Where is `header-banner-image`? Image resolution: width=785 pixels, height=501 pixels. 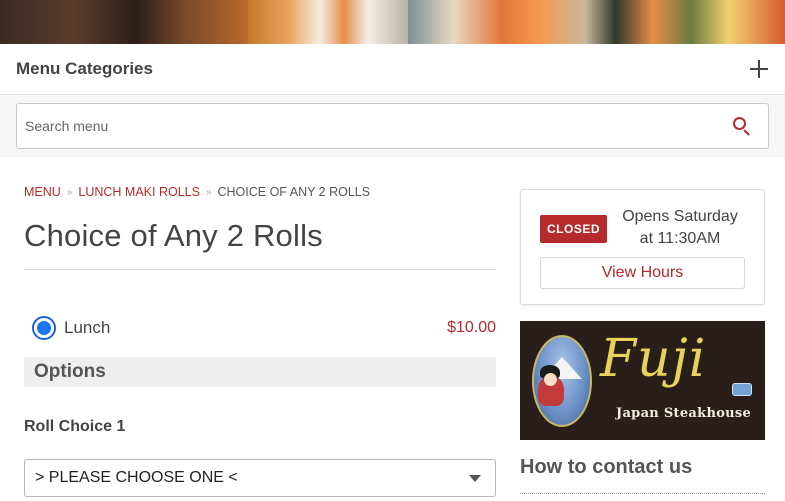 header-banner-image is located at coordinates (392, 22).